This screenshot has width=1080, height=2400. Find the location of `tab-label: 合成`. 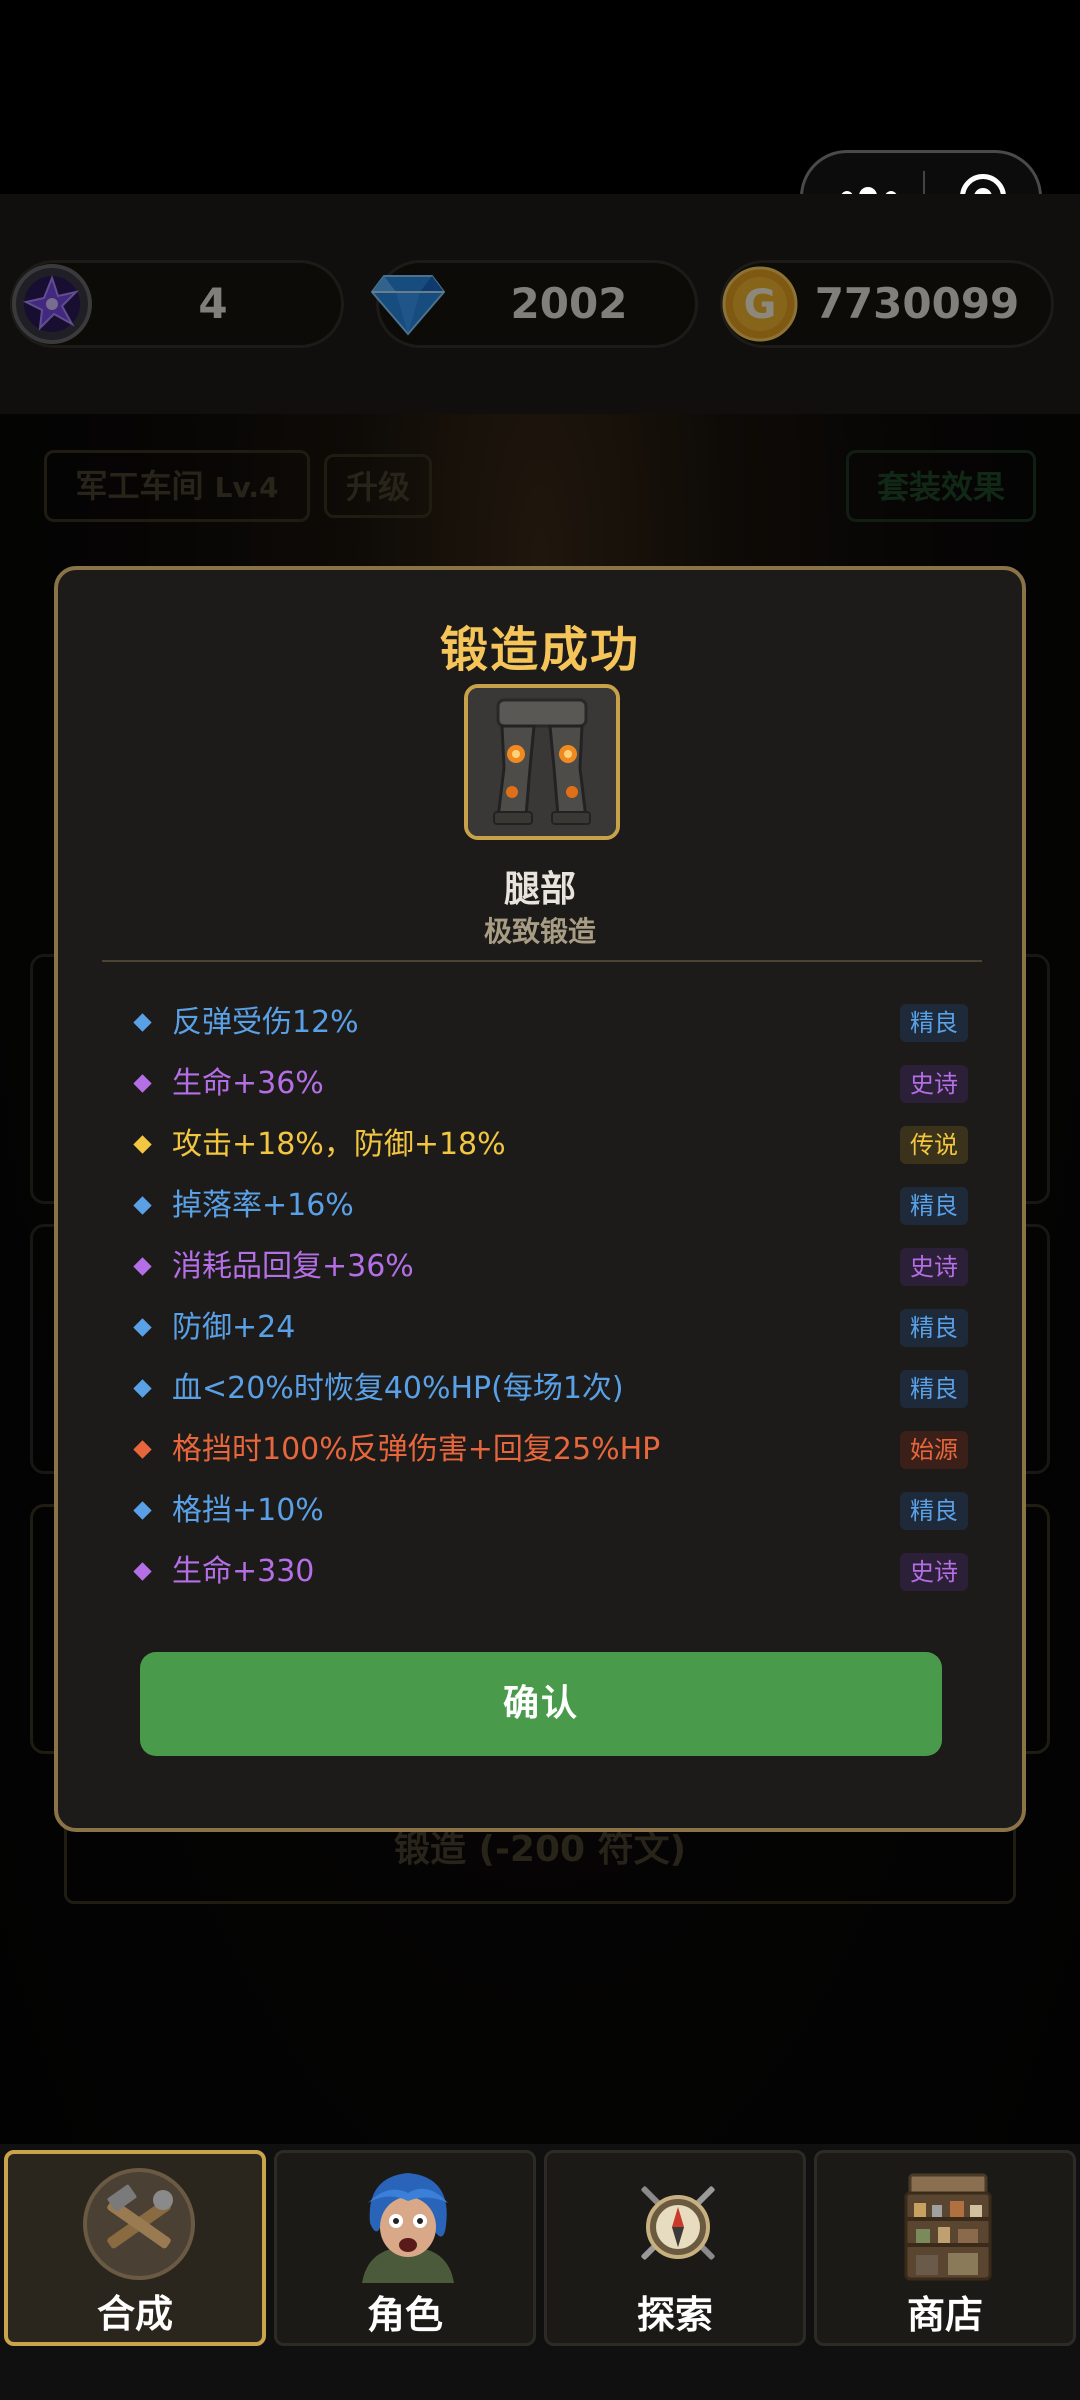

tab-label: 合成 is located at coordinates (134, 2314).